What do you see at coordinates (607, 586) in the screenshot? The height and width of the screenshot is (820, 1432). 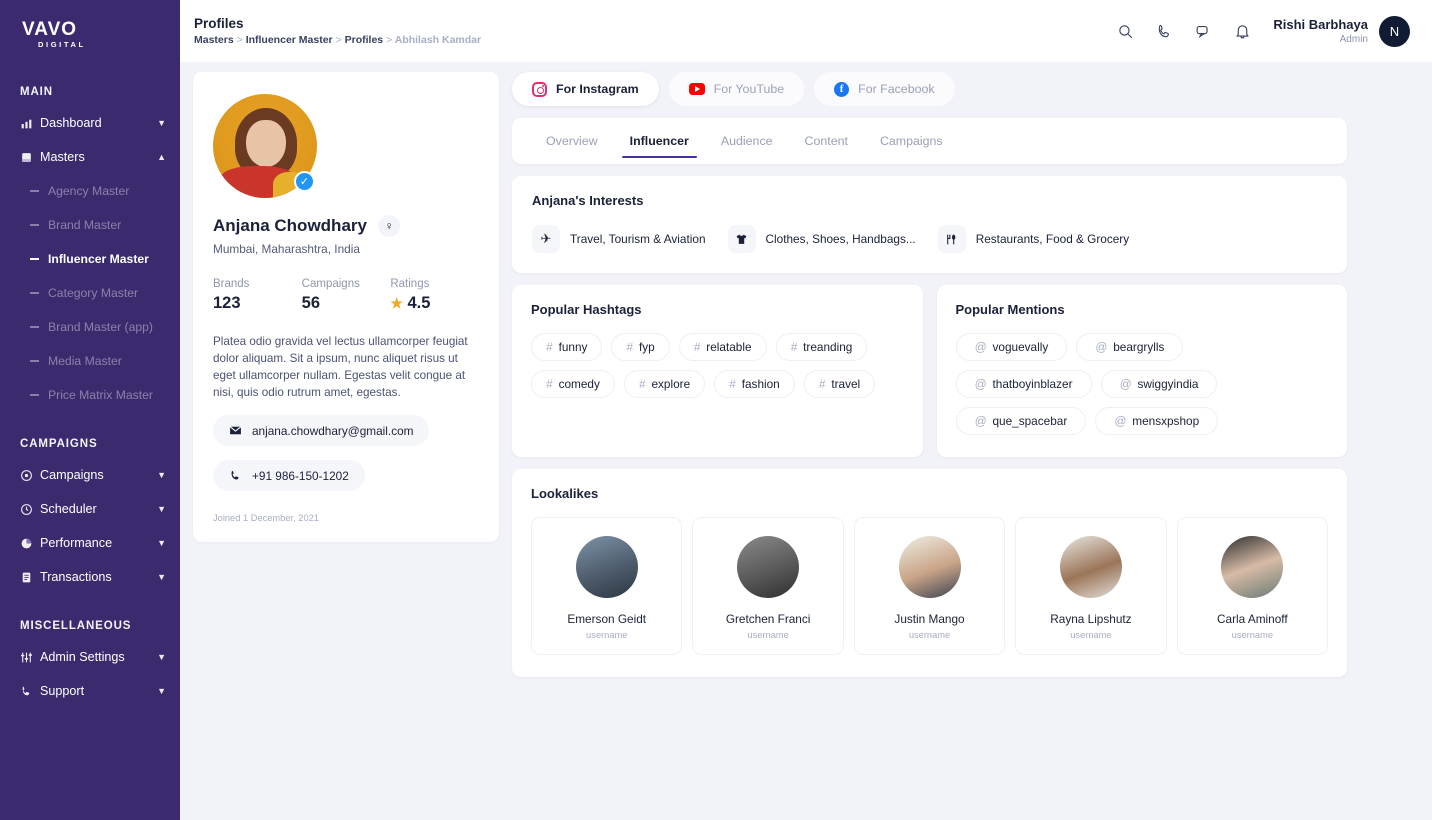 I see `lookalike-item: Emerson Geidt username` at bounding box center [607, 586].